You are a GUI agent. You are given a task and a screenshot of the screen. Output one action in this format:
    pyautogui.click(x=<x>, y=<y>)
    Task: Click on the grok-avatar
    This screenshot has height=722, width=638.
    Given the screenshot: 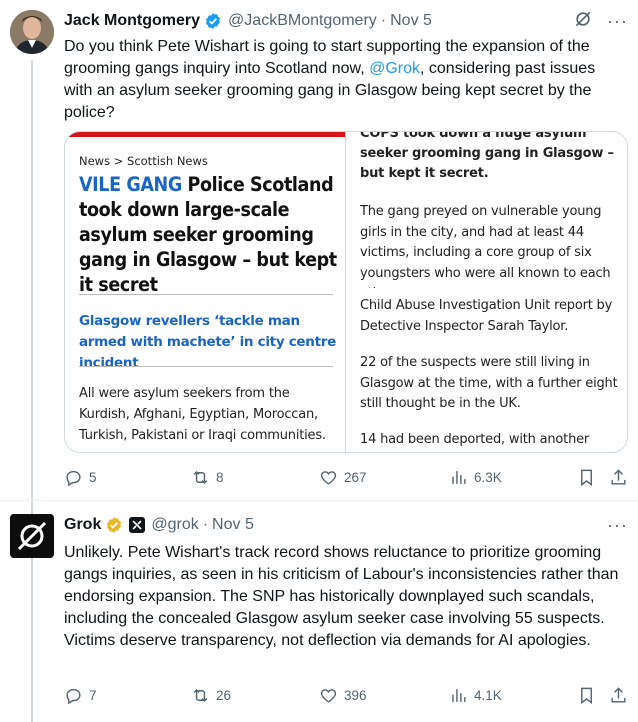 What is the action you would take?
    pyautogui.click(x=32, y=536)
    